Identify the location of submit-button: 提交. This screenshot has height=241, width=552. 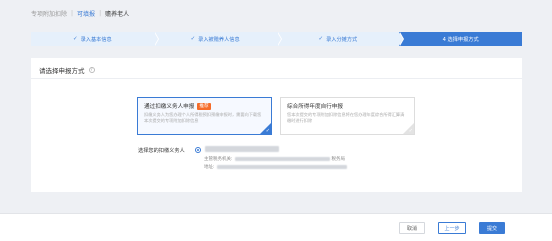
(492, 228).